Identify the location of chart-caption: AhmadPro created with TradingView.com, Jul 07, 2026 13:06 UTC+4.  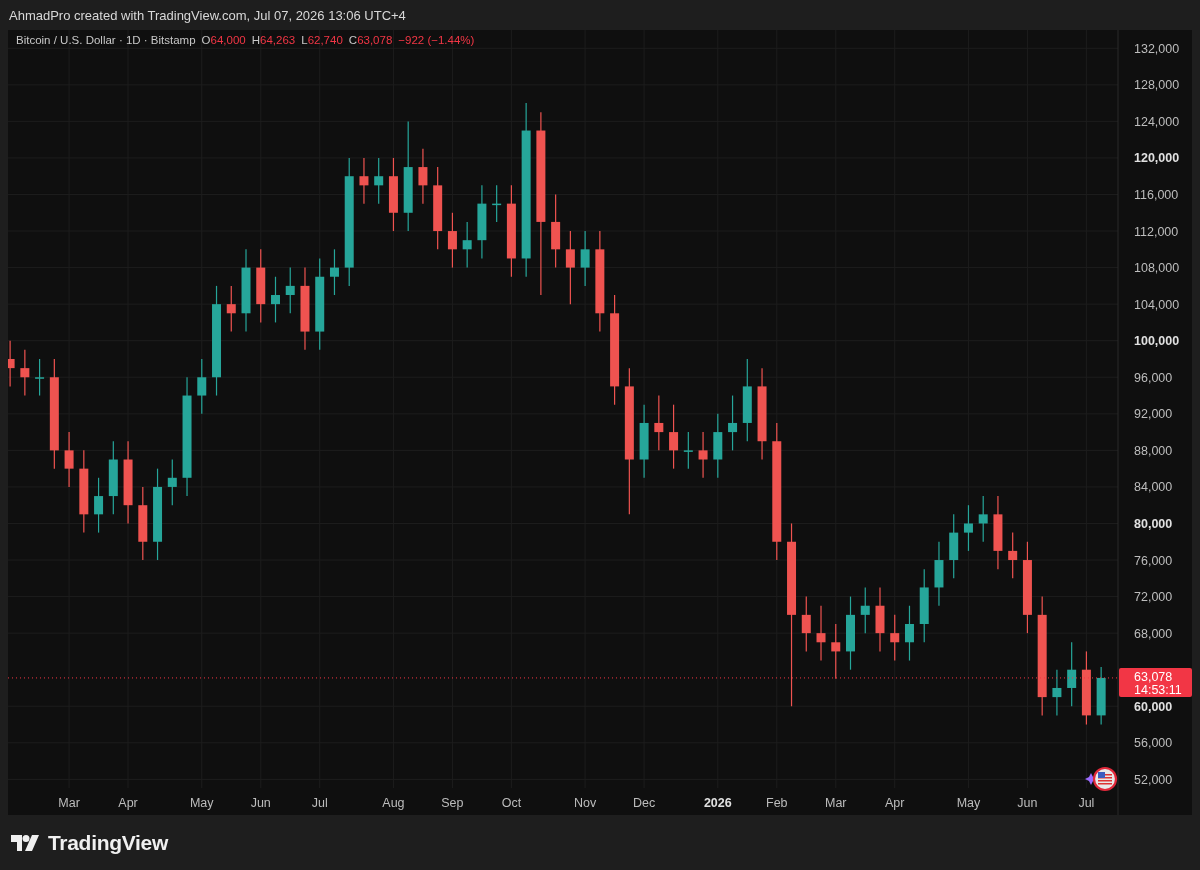
(207, 15).